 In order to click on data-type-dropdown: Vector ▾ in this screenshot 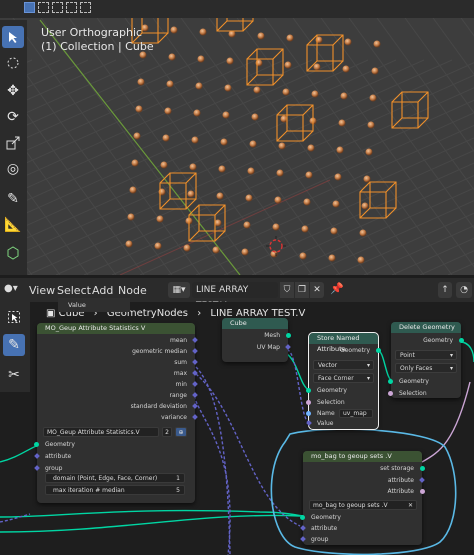, I will do `click(343, 365)`.